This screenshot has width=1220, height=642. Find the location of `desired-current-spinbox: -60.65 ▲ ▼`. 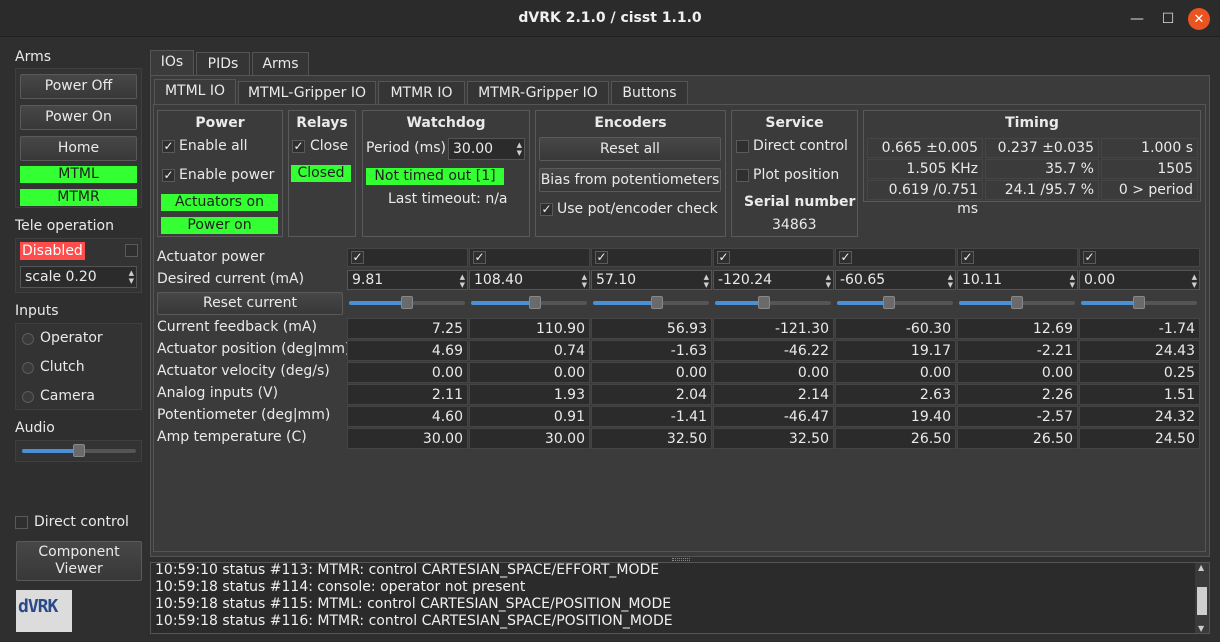

desired-current-spinbox: -60.65 ▲ ▼ is located at coordinates (895, 280).